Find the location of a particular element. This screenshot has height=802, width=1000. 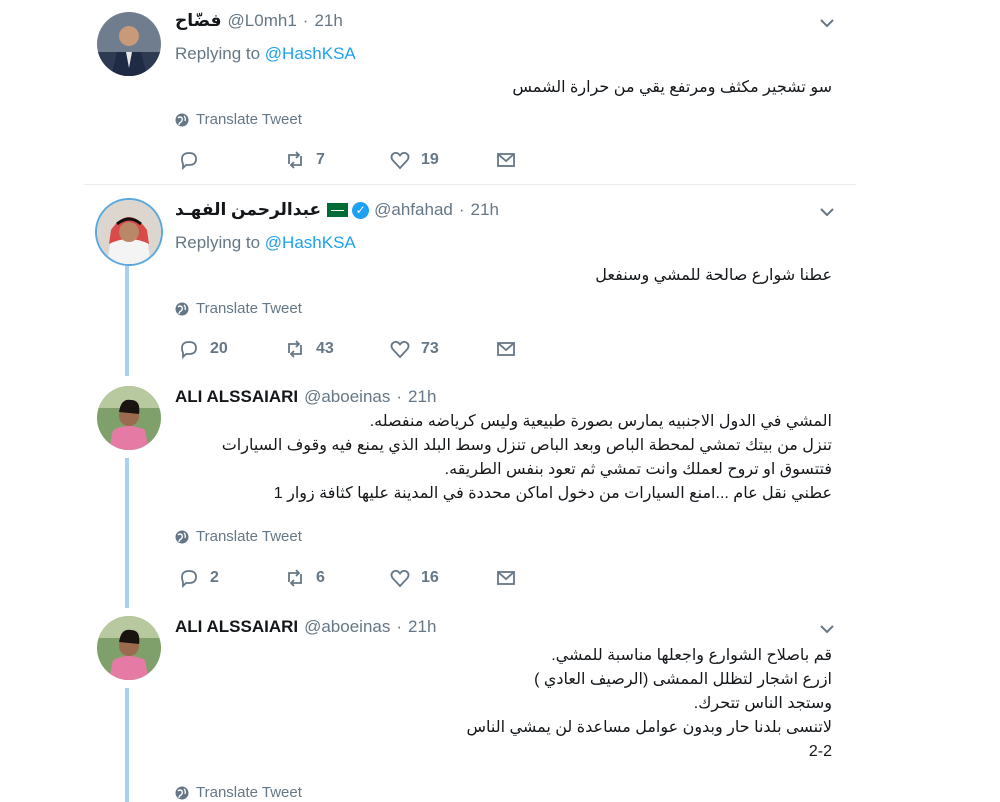

like-count: 73 is located at coordinates (430, 348).